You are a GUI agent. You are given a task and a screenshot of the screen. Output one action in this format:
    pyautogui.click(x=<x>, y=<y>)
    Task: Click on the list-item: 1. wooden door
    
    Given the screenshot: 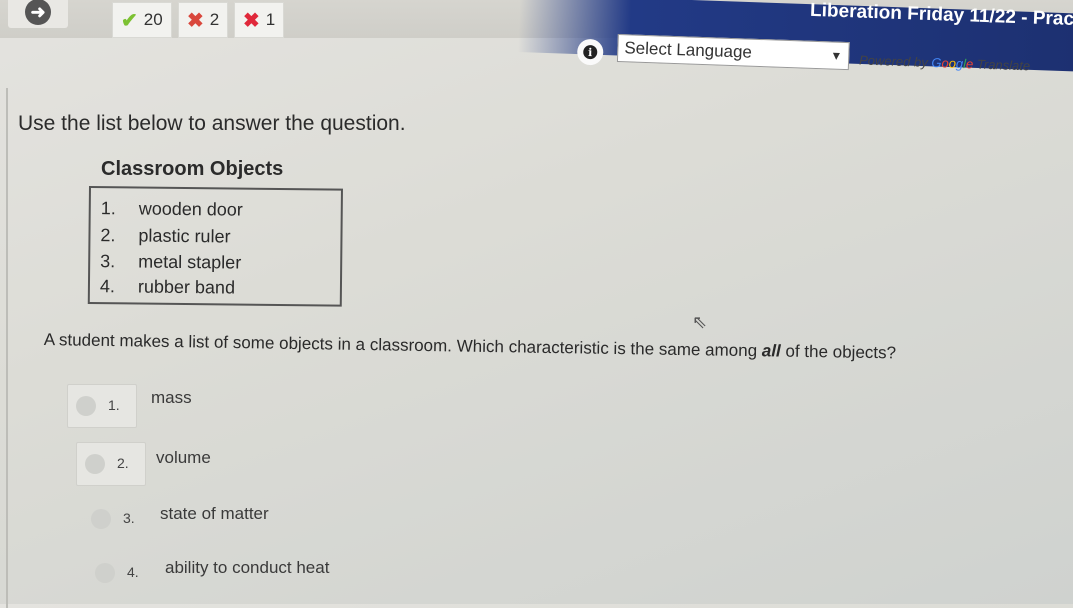 What is the action you would take?
    pyautogui.click(x=171, y=209)
    